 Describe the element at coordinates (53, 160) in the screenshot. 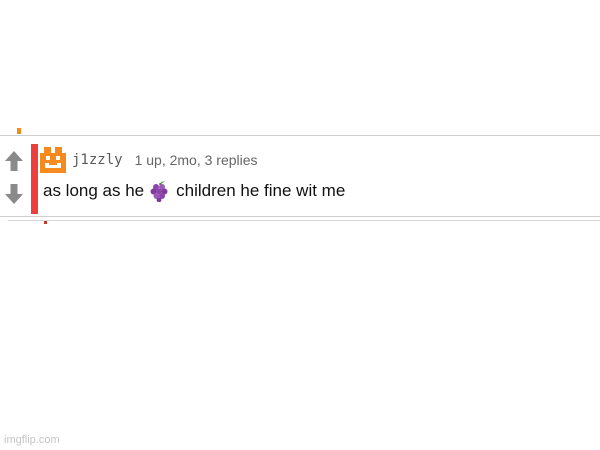

I see `pixel-face-avatar-icon` at that location.